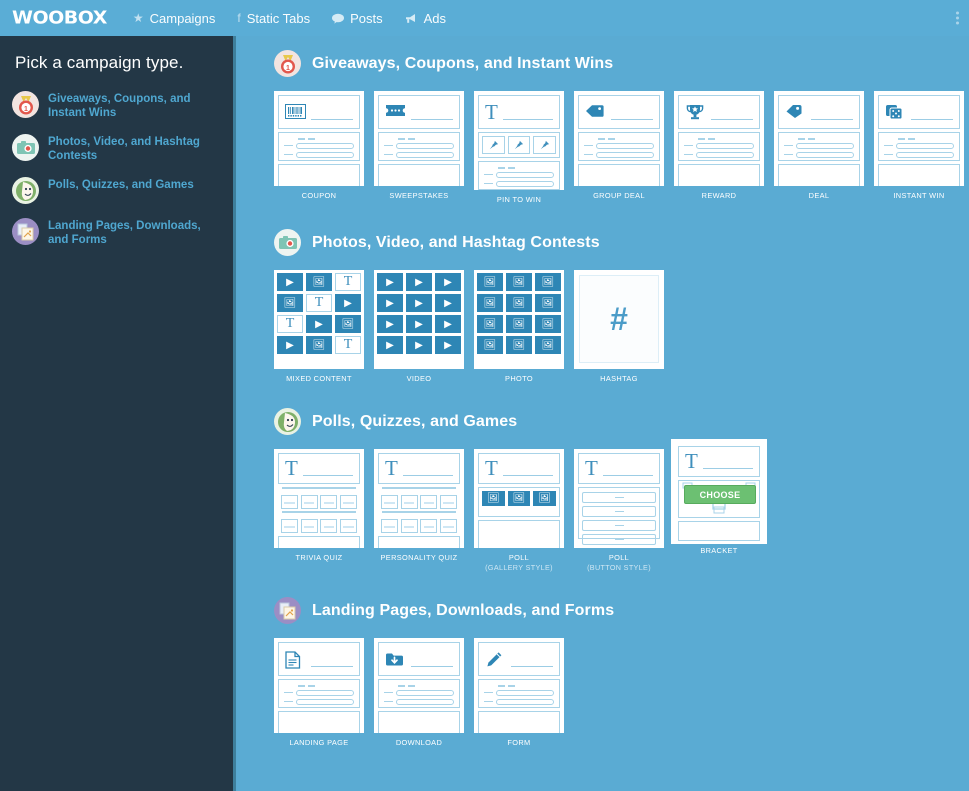 Image resolution: width=969 pixels, height=791 pixels. I want to click on campaign-card-instant-win: INSTANT WIN, so click(919, 148).